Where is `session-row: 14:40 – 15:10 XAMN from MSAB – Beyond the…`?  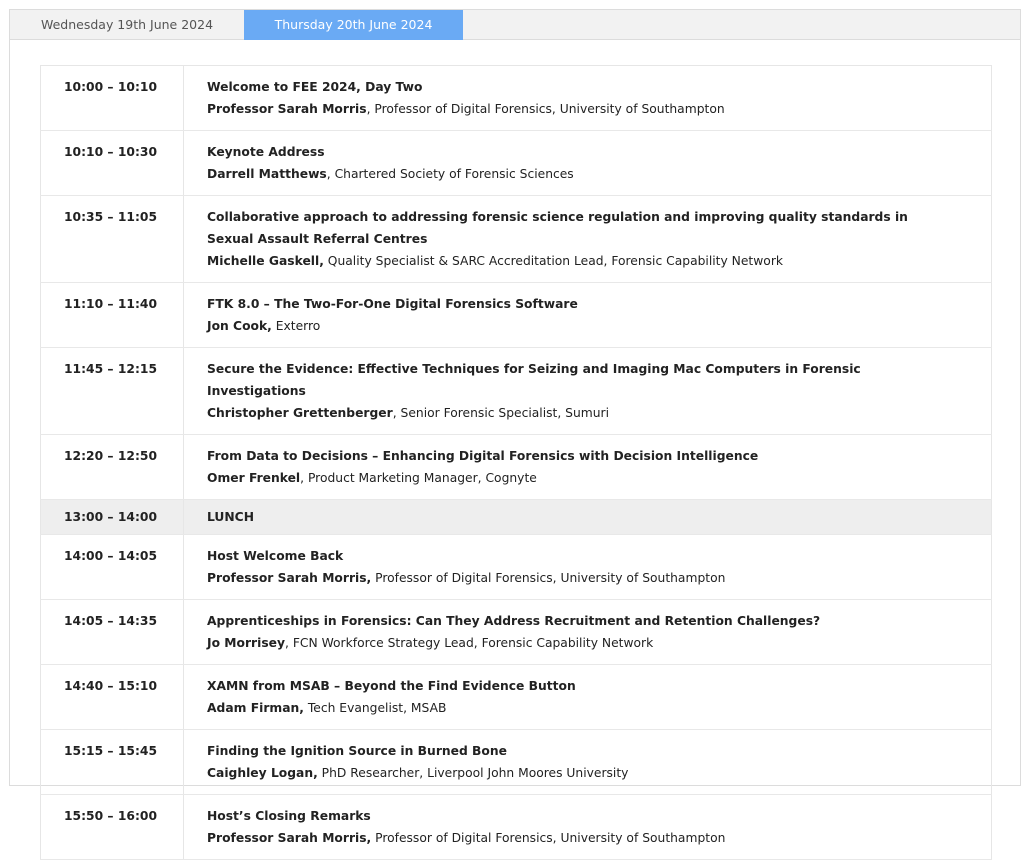 session-row: 14:40 – 15:10 XAMN from MSAB – Beyond the… is located at coordinates (516, 697).